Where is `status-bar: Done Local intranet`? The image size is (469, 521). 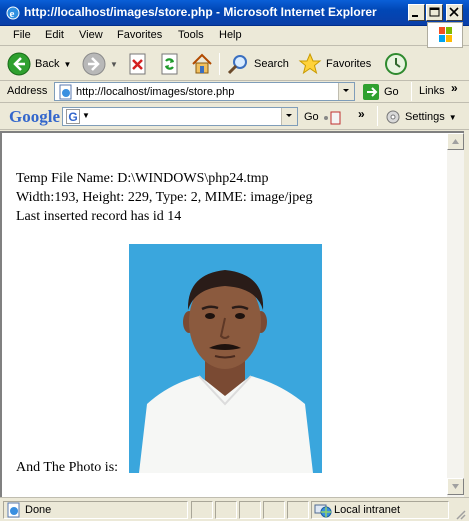 status-bar: Done Local intranet is located at coordinates (234, 509).